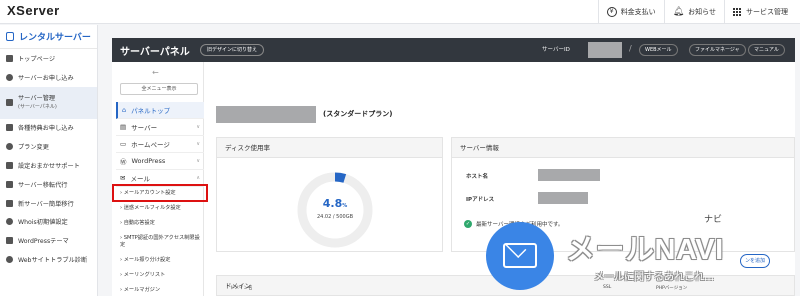 The image size is (800, 296). I want to click on submenu-mailing-list: › メーリングリスト, so click(162, 275).